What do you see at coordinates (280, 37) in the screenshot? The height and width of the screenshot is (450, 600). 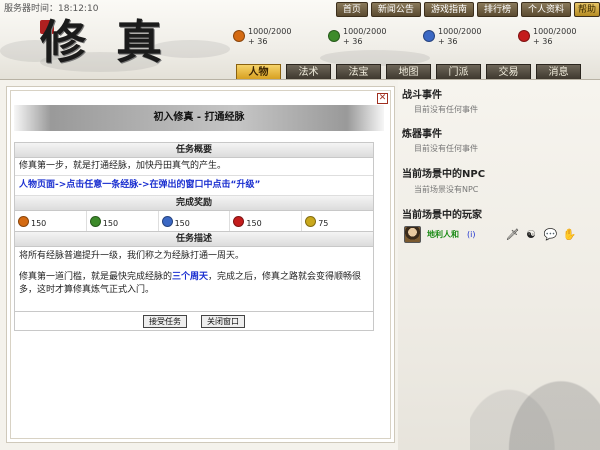 I see `stat-fire: 1000/2000 + 36` at bounding box center [280, 37].